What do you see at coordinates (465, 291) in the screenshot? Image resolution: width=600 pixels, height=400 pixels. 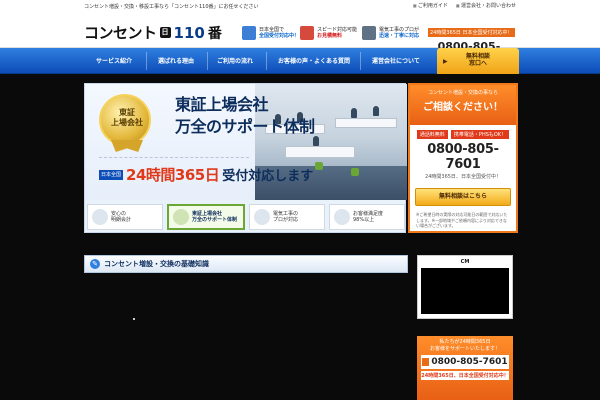 I see `cm-video-player` at bounding box center [465, 291].